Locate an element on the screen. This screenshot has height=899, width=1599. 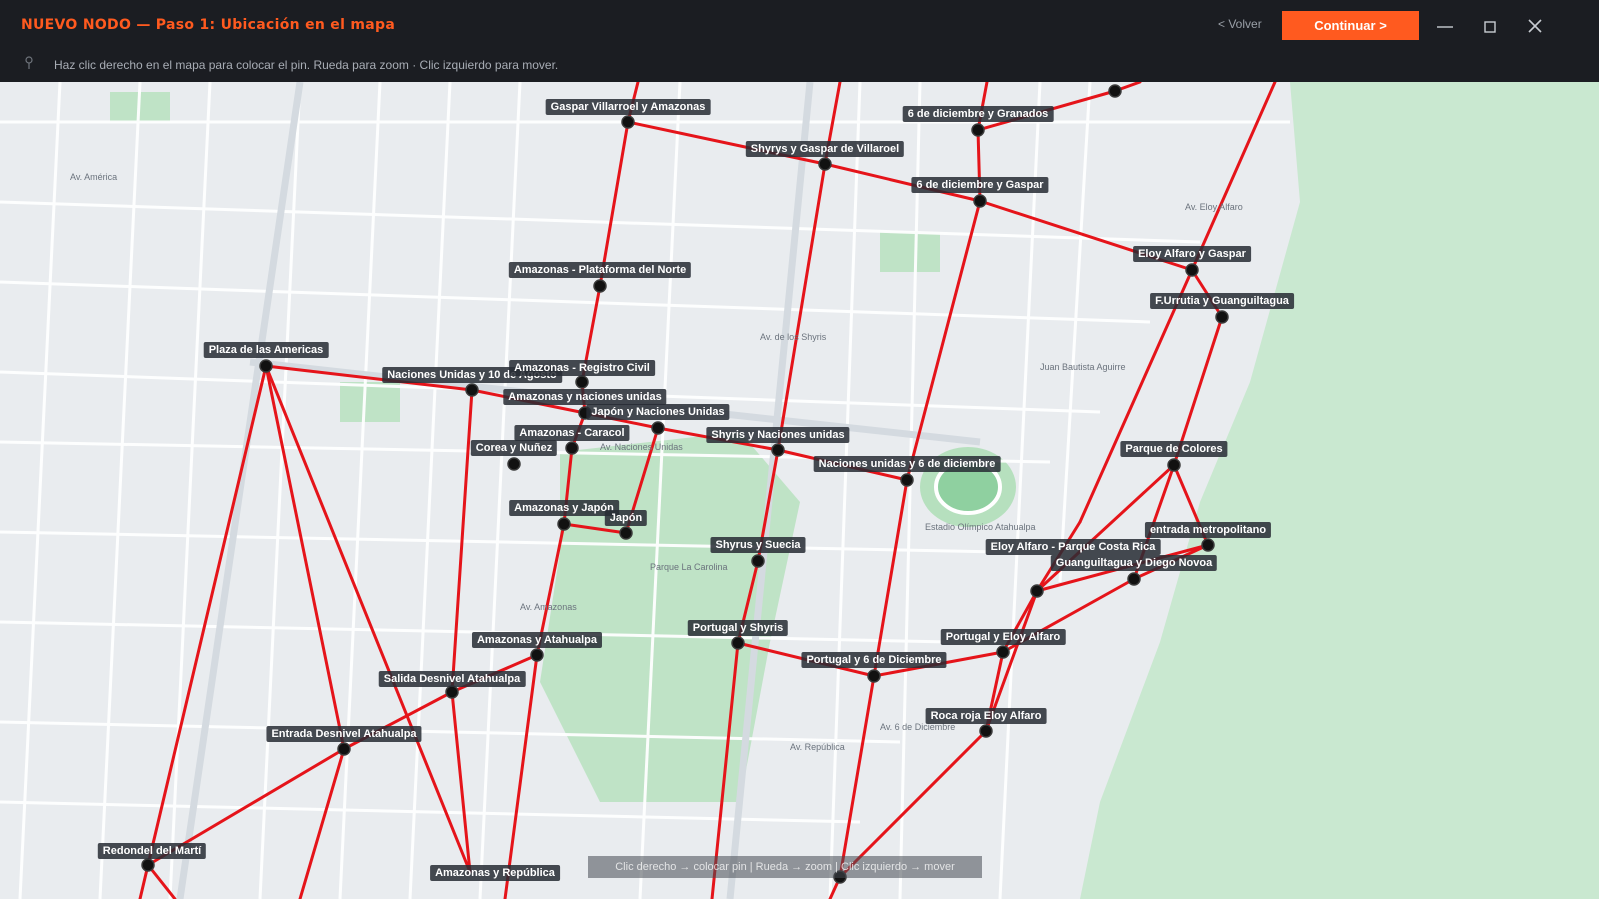
node-label-amazonas-caracol: Amazonas - Caracol is located at coordinates (572, 433).